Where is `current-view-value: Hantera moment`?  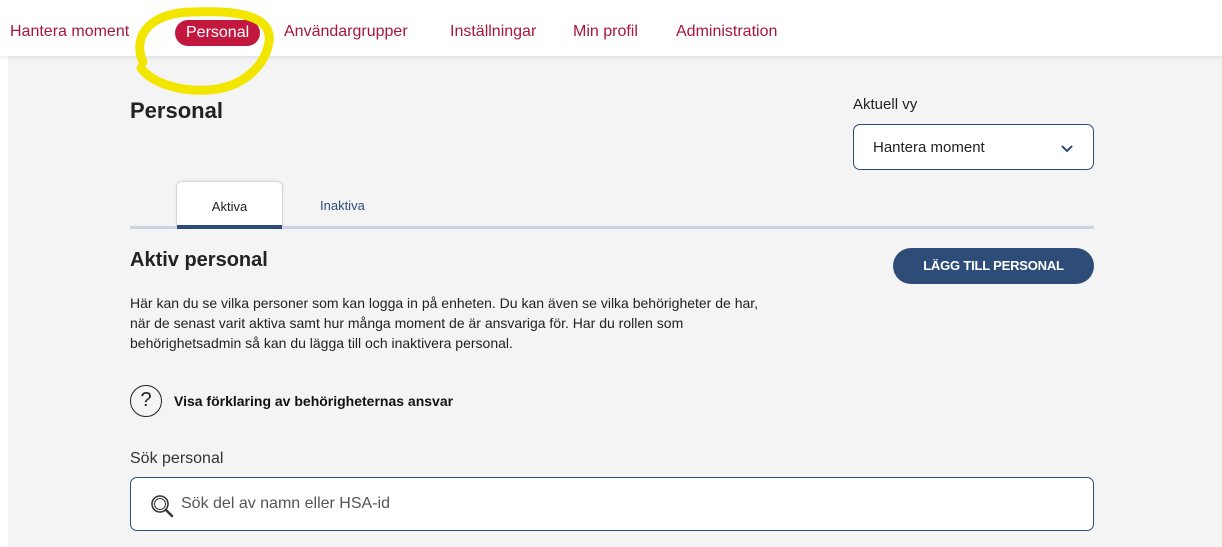 current-view-value: Hantera moment is located at coordinates (929, 147).